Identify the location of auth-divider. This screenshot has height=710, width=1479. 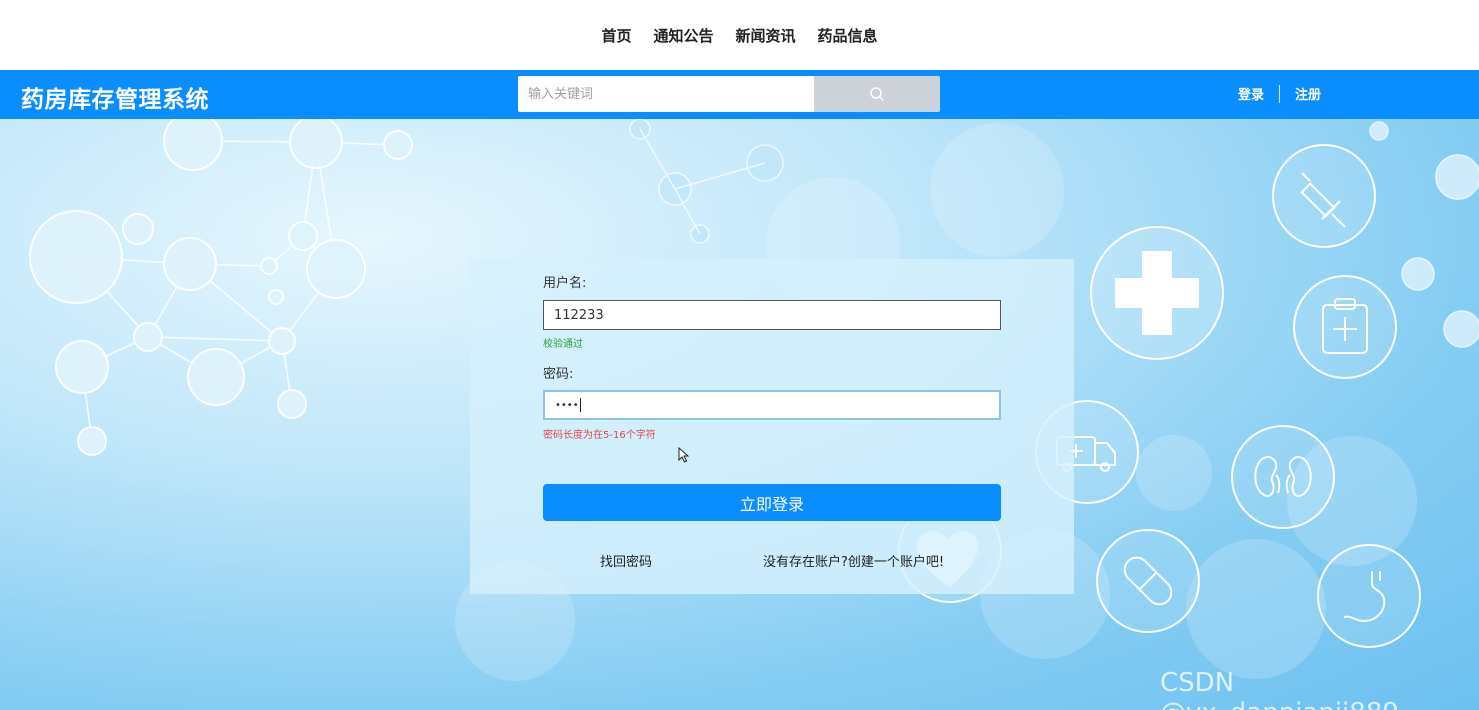
(1280, 93).